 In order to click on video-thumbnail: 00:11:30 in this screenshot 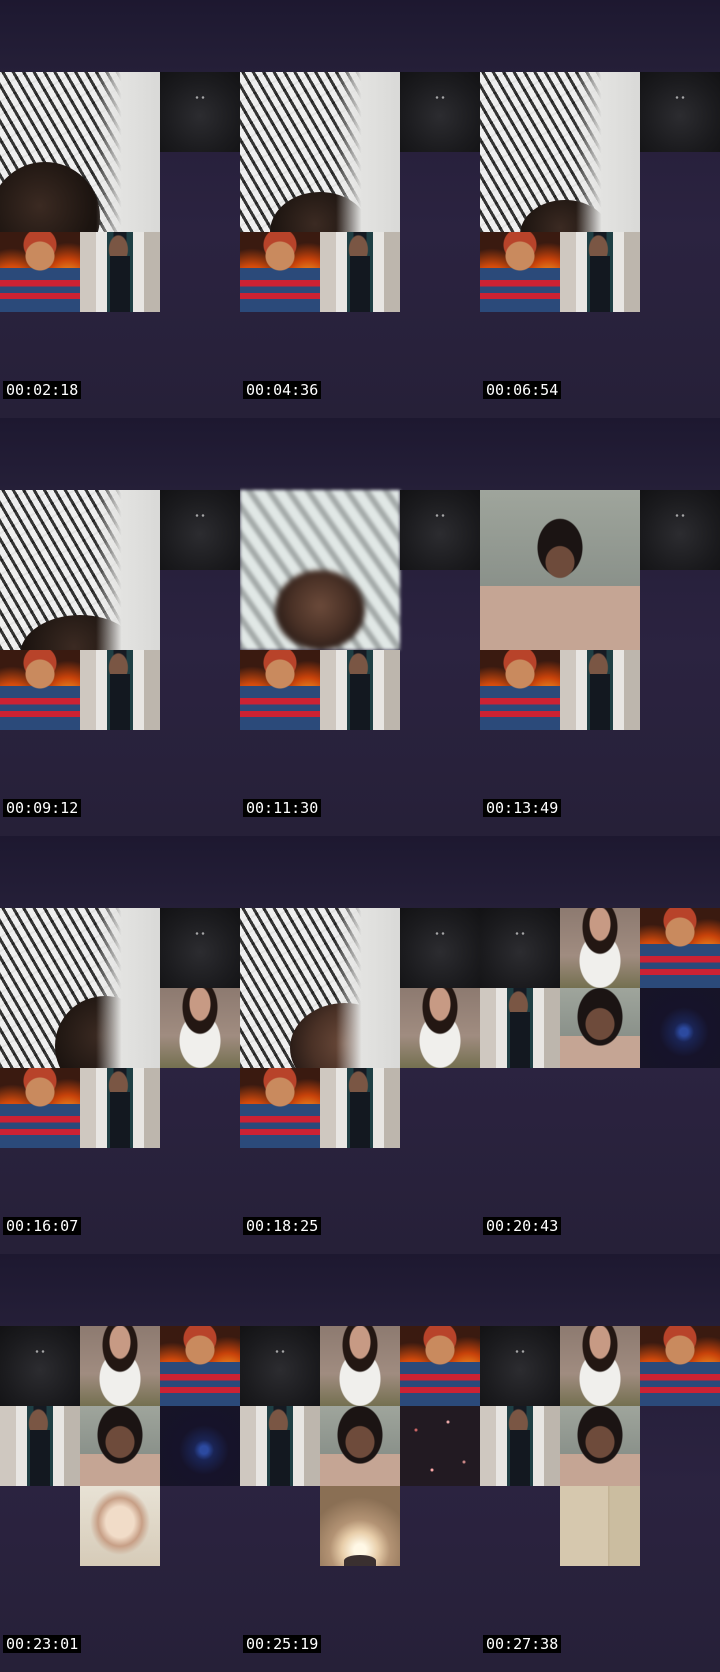, I will do `click(360, 627)`.